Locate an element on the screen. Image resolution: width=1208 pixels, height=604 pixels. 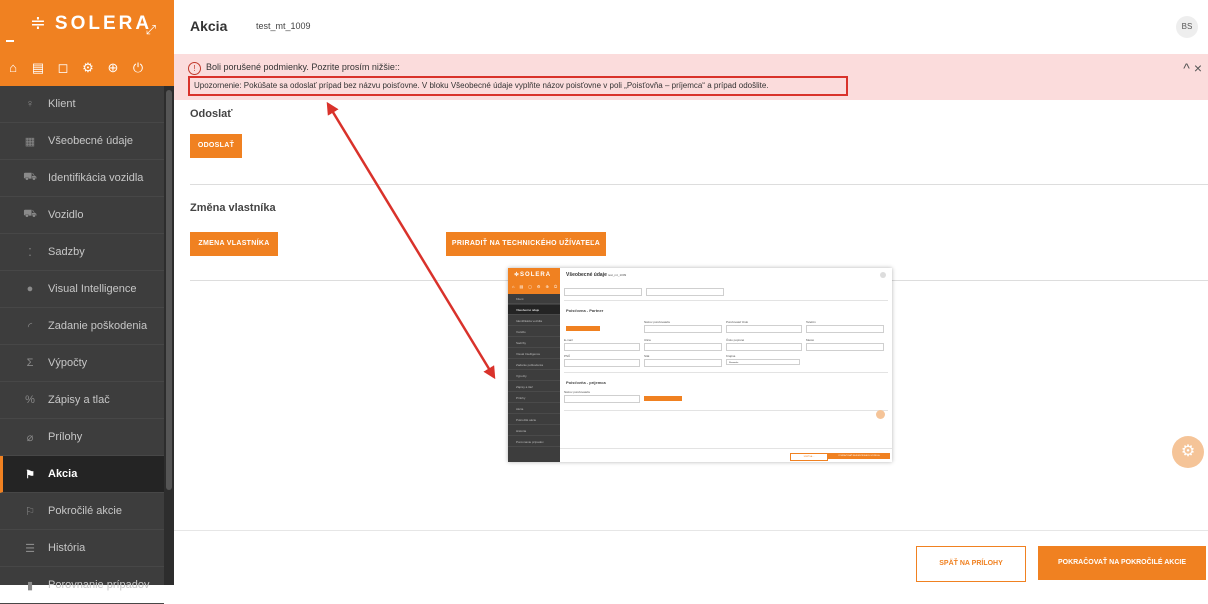
visual-intelligence-icon: ● is located at coordinates (30, 289).